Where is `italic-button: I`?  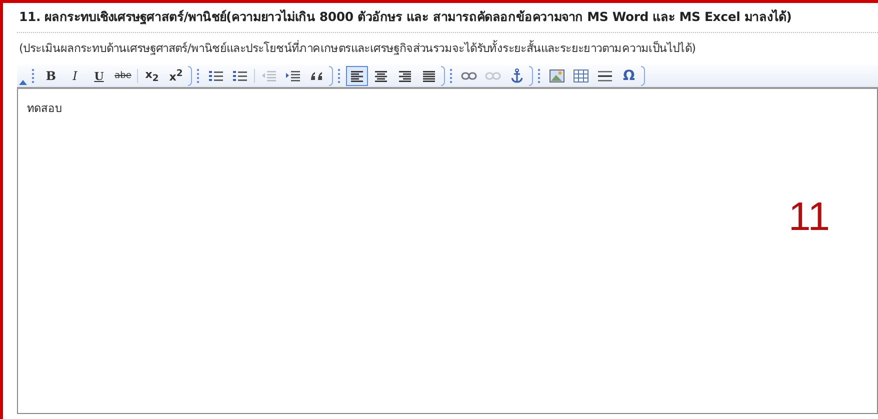 italic-button: I is located at coordinates (75, 76).